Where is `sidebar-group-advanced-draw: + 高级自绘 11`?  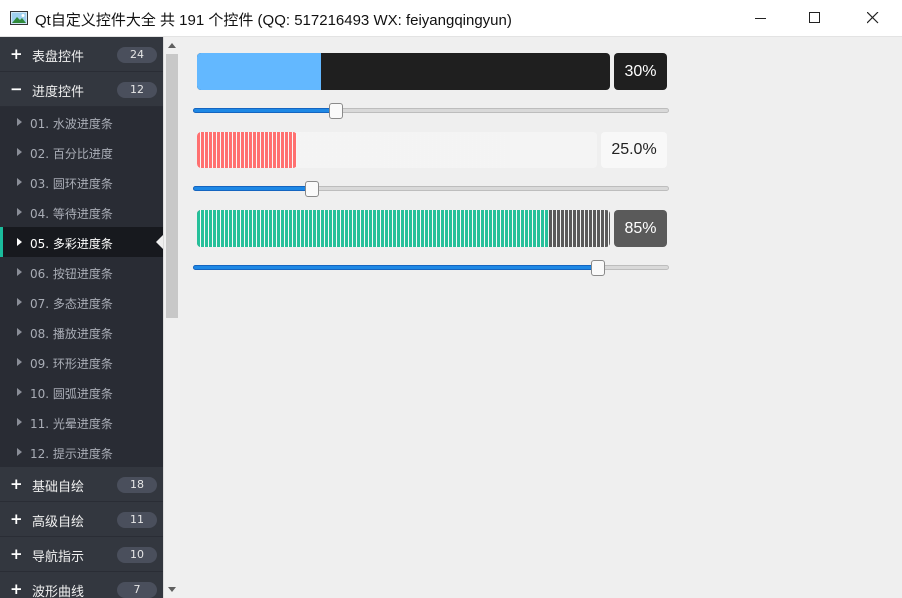
sidebar-group-advanced-draw: + 高级自绘 11 is located at coordinates (81, 519).